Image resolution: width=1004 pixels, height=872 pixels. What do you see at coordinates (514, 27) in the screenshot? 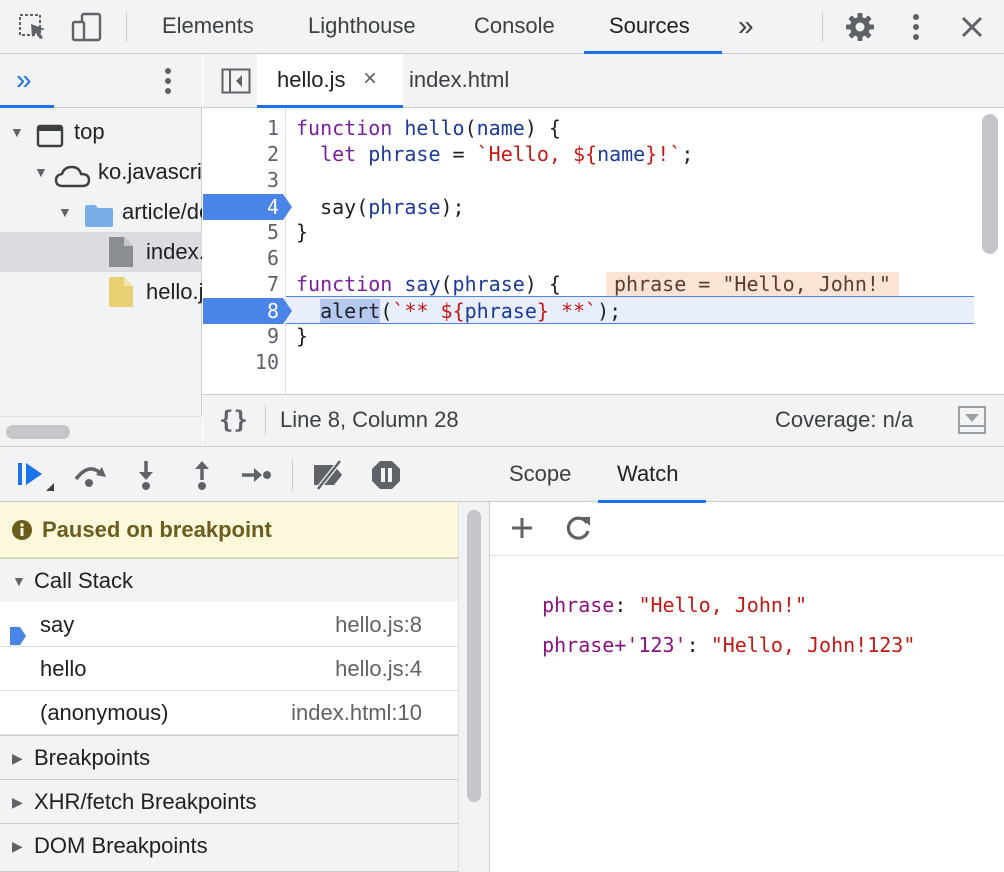
I see `tab-console: Console` at bounding box center [514, 27].